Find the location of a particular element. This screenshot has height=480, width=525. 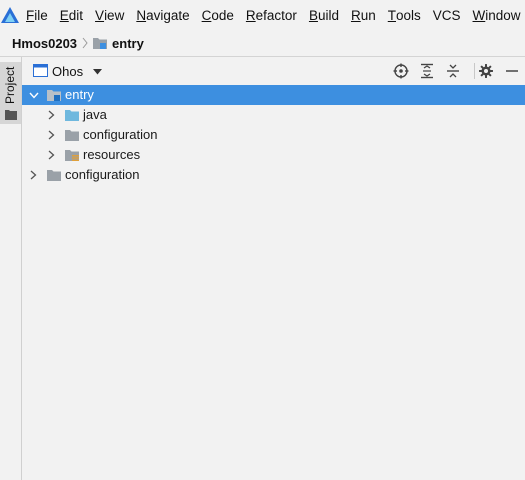

menu-mnemonic: E is located at coordinates (64, 15).